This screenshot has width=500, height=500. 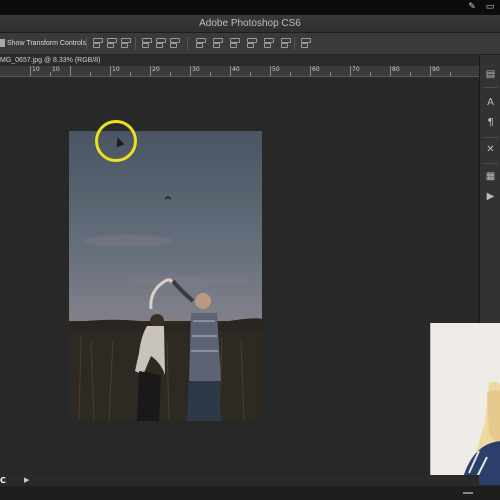 What do you see at coordinates (111, 43) in the screenshot?
I see `align-vertical-centers-button` at bounding box center [111, 43].